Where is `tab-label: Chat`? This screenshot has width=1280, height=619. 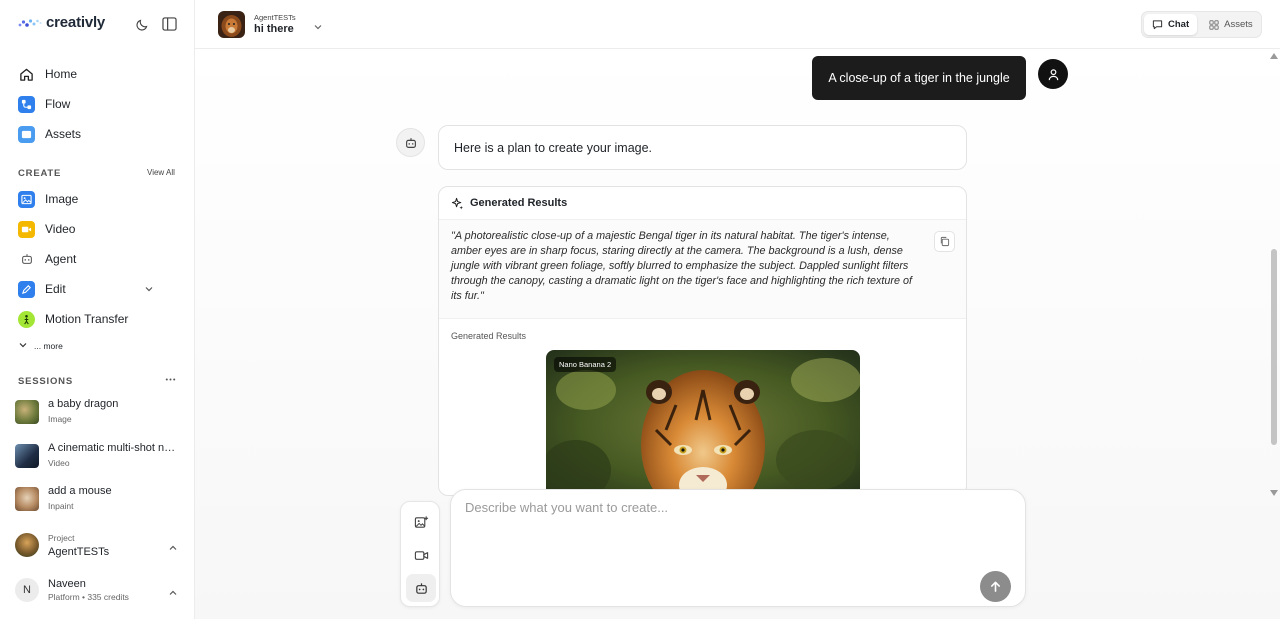 tab-label: Chat is located at coordinates (1179, 24).